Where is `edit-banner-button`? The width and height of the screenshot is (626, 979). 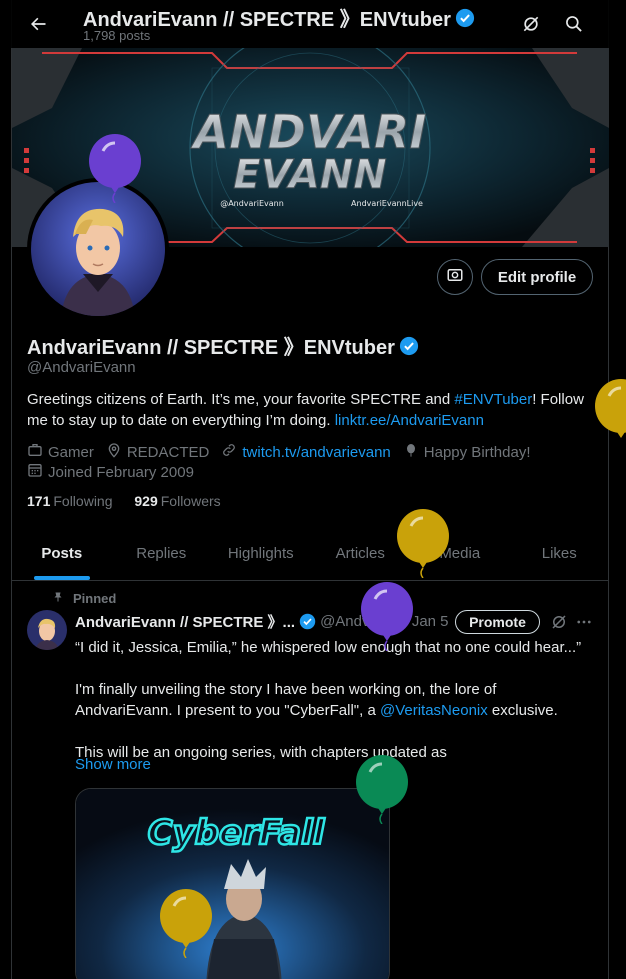 edit-banner-button is located at coordinates (455, 277).